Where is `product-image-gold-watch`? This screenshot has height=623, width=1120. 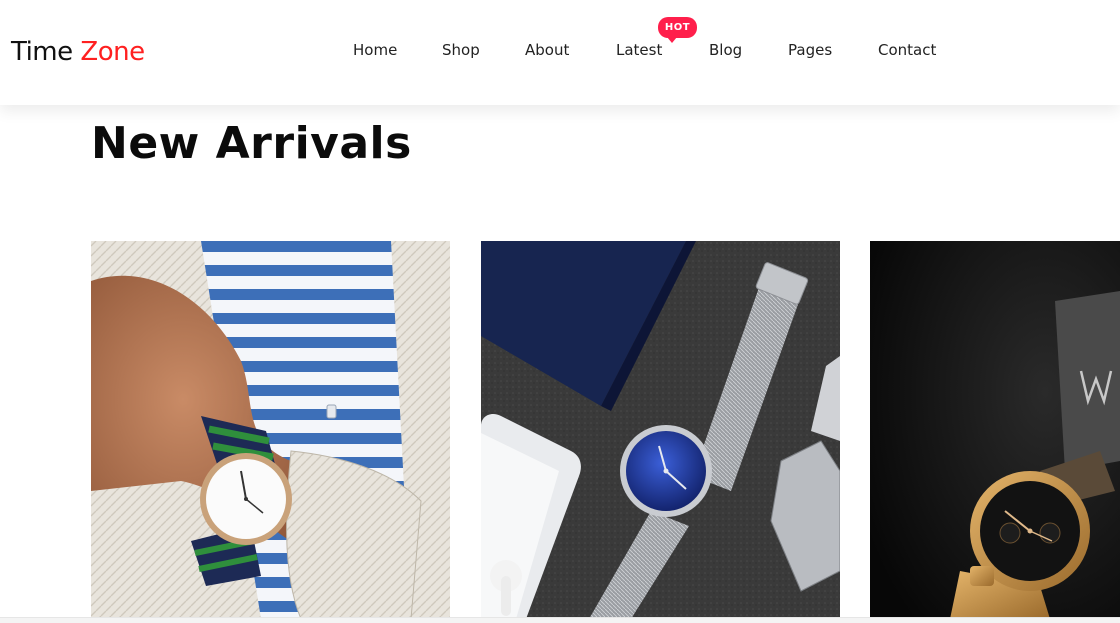 product-image-gold-watch is located at coordinates (995, 430).